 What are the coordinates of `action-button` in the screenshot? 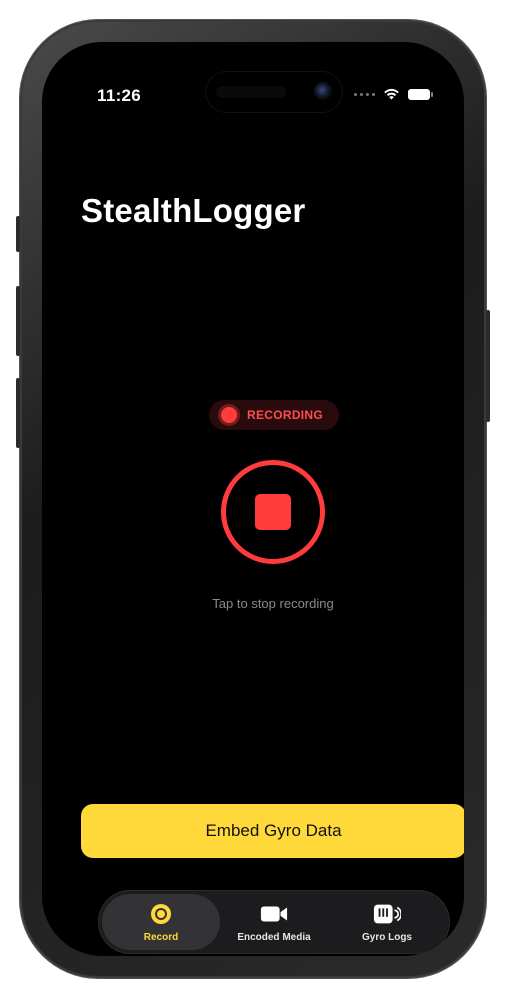 It's located at (18, 234).